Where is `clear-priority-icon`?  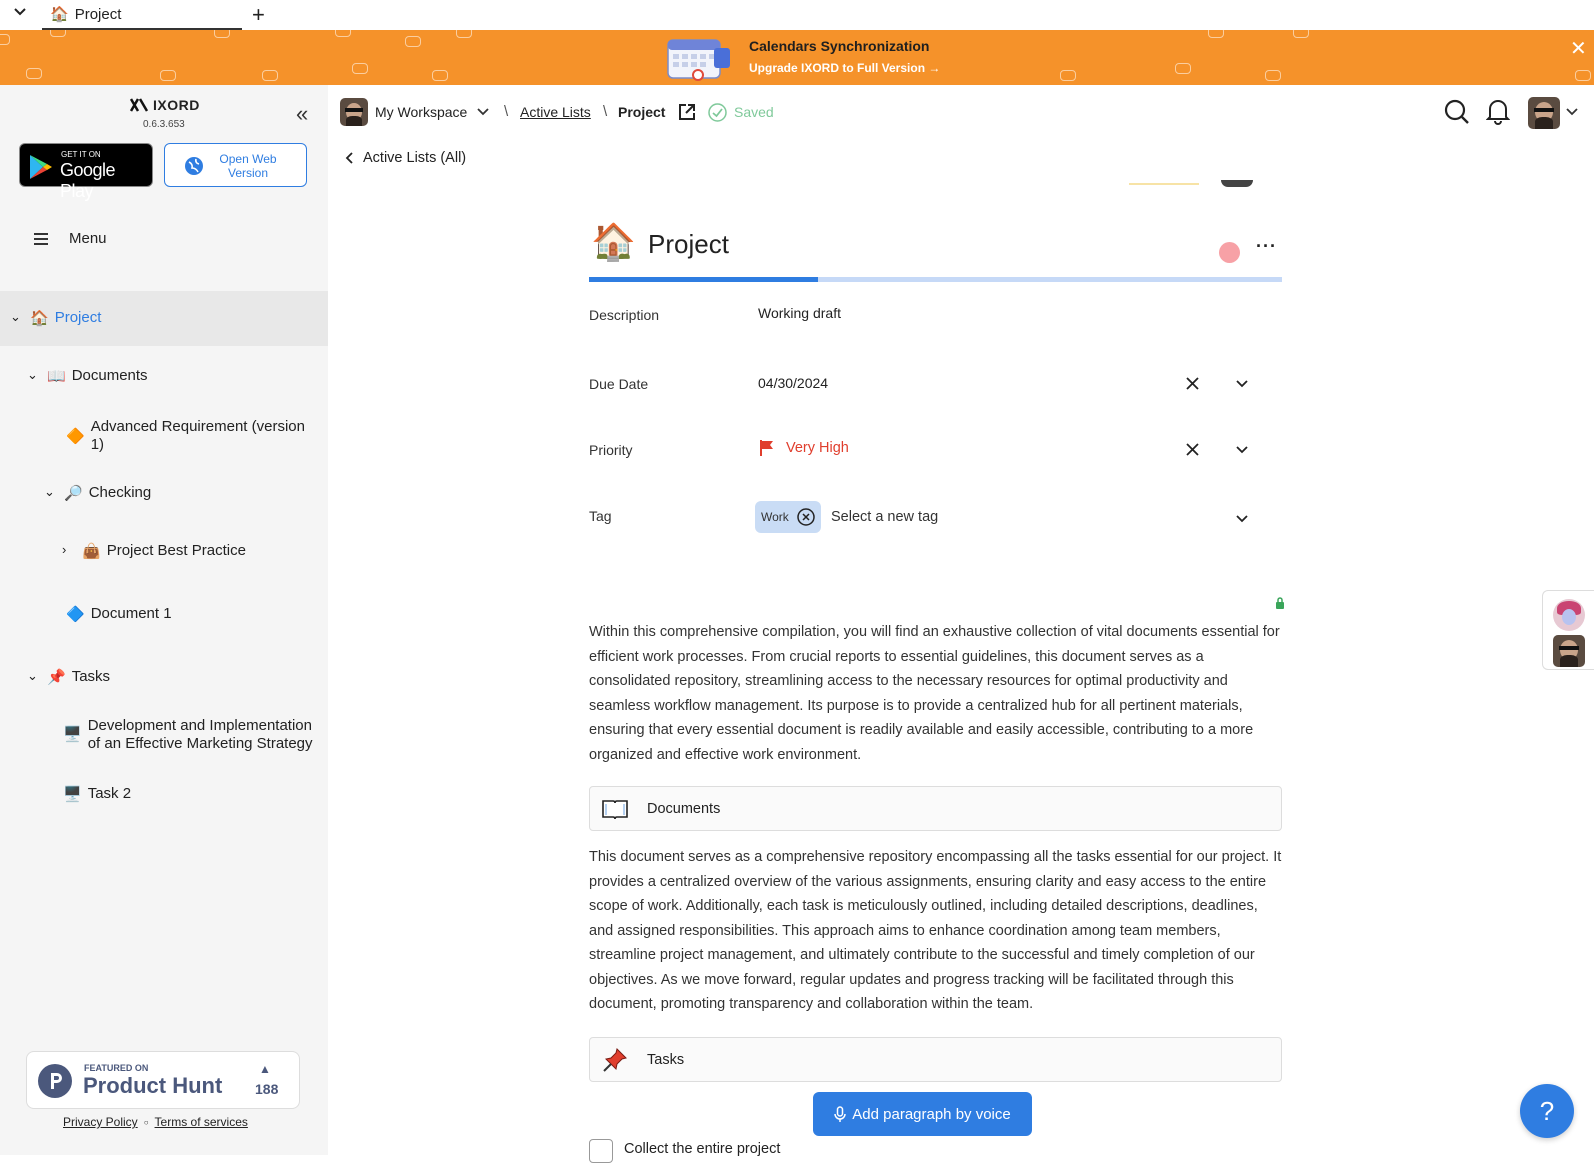
clear-priority-icon is located at coordinates (1192, 449).